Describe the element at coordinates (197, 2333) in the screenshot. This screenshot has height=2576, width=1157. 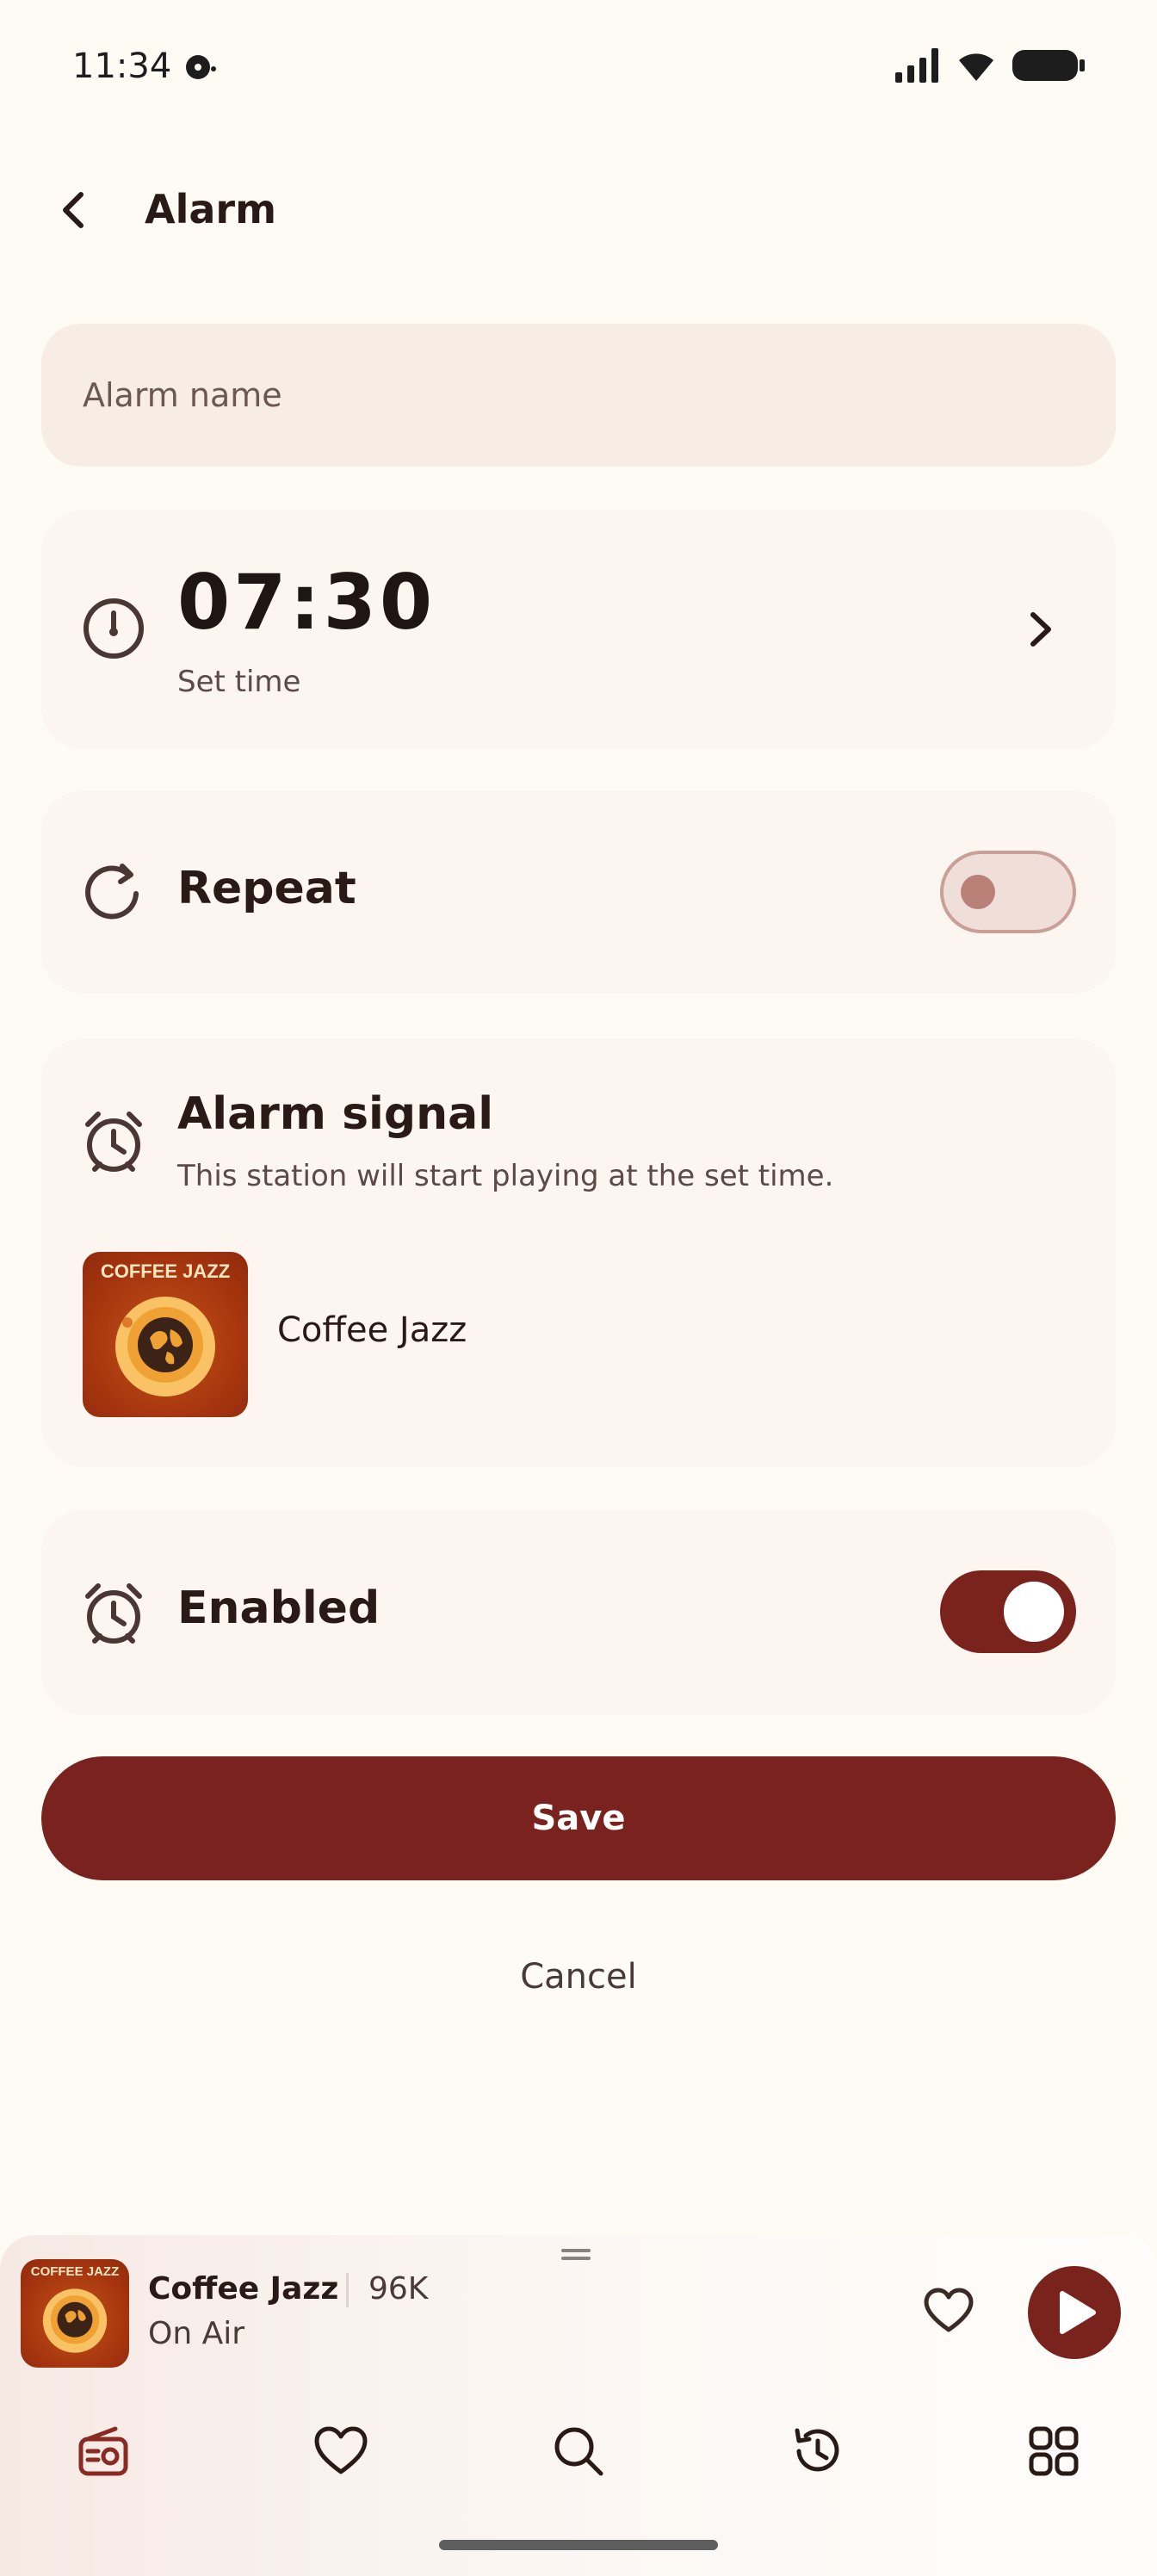
I see `player-status: On Air` at that location.